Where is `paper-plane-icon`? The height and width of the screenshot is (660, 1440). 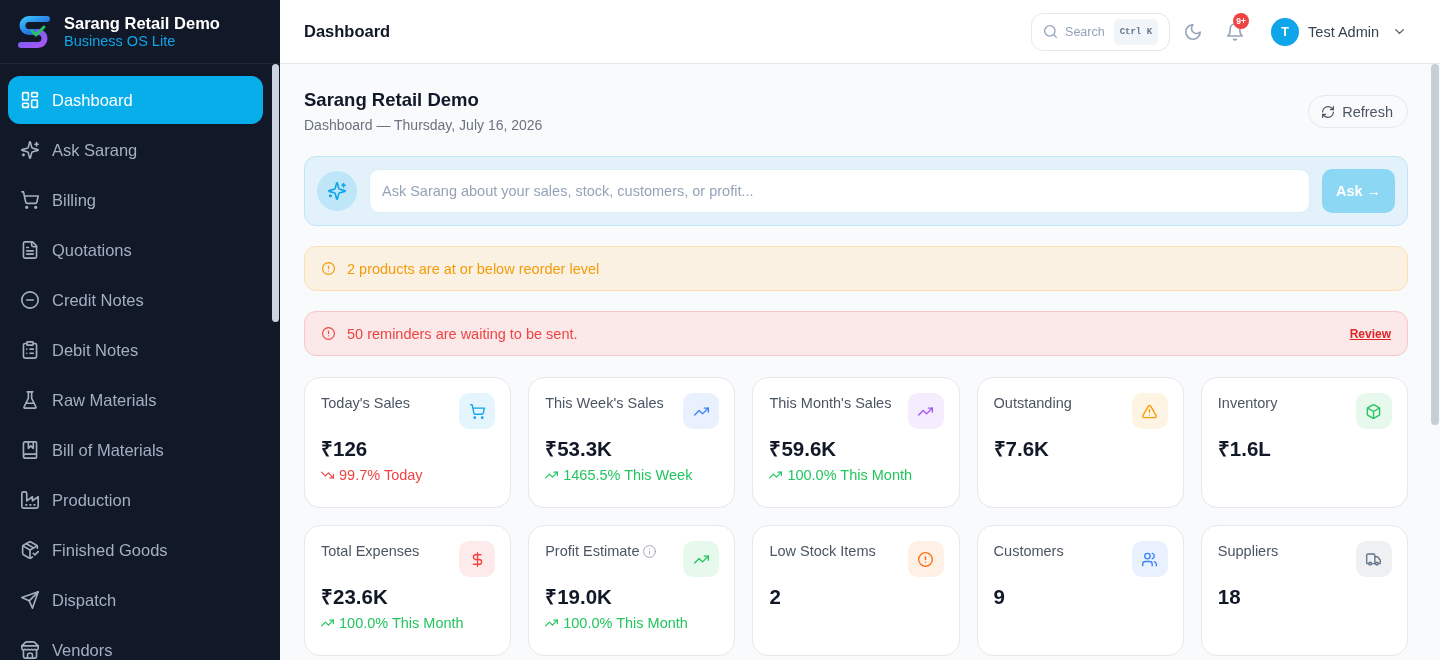
paper-plane-icon is located at coordinates (30, 600).